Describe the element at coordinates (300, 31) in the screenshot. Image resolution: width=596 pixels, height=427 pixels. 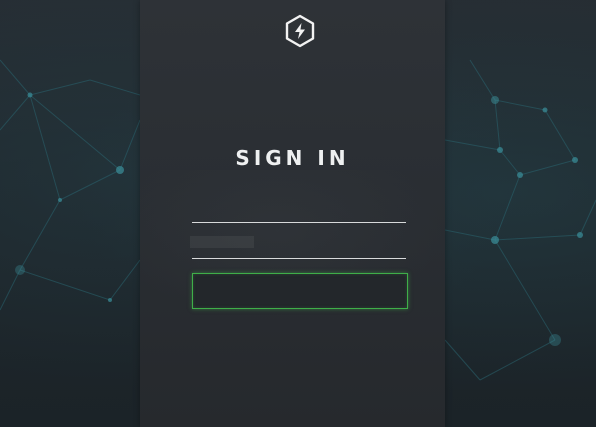
I see `lightning-bolt-hexagon-icon` at that location.